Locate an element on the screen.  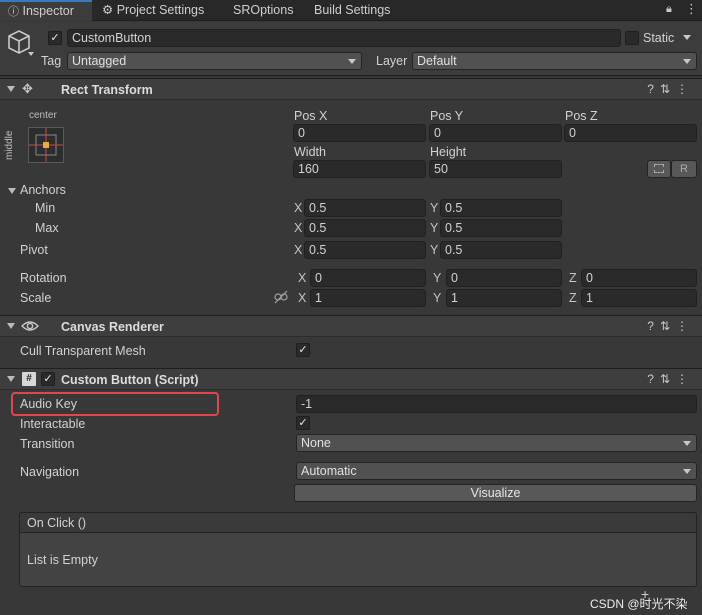
scale-z-axis-label: Z is located at coordinates (573, 298).